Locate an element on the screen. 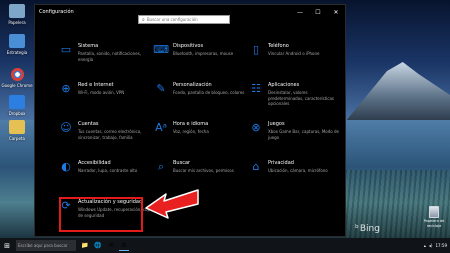 The width and height of the screenshot is (450, 253). desktop-icon-2: Google Chrome is located at coordinates (17, 78).